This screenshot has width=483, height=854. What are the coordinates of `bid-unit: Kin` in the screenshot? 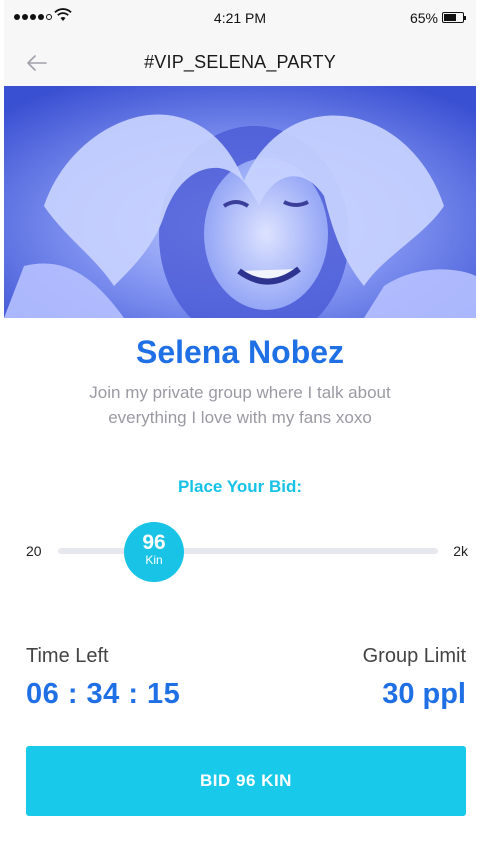 It's located at (154, 560).